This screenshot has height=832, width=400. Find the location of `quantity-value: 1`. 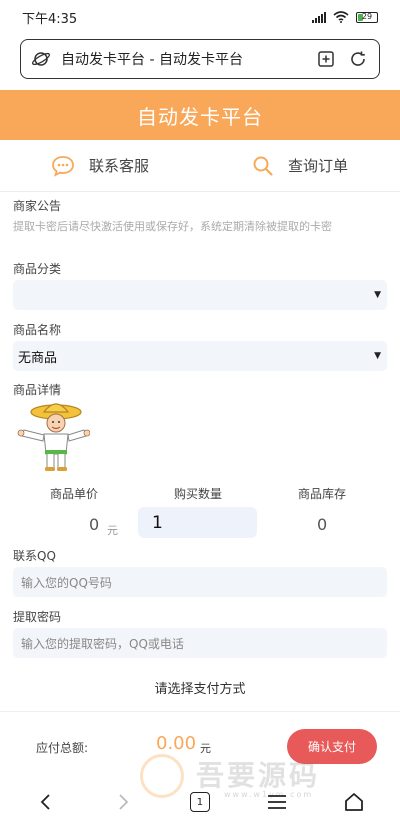

quantity-value: 1 is located at coordinates (157, 522).